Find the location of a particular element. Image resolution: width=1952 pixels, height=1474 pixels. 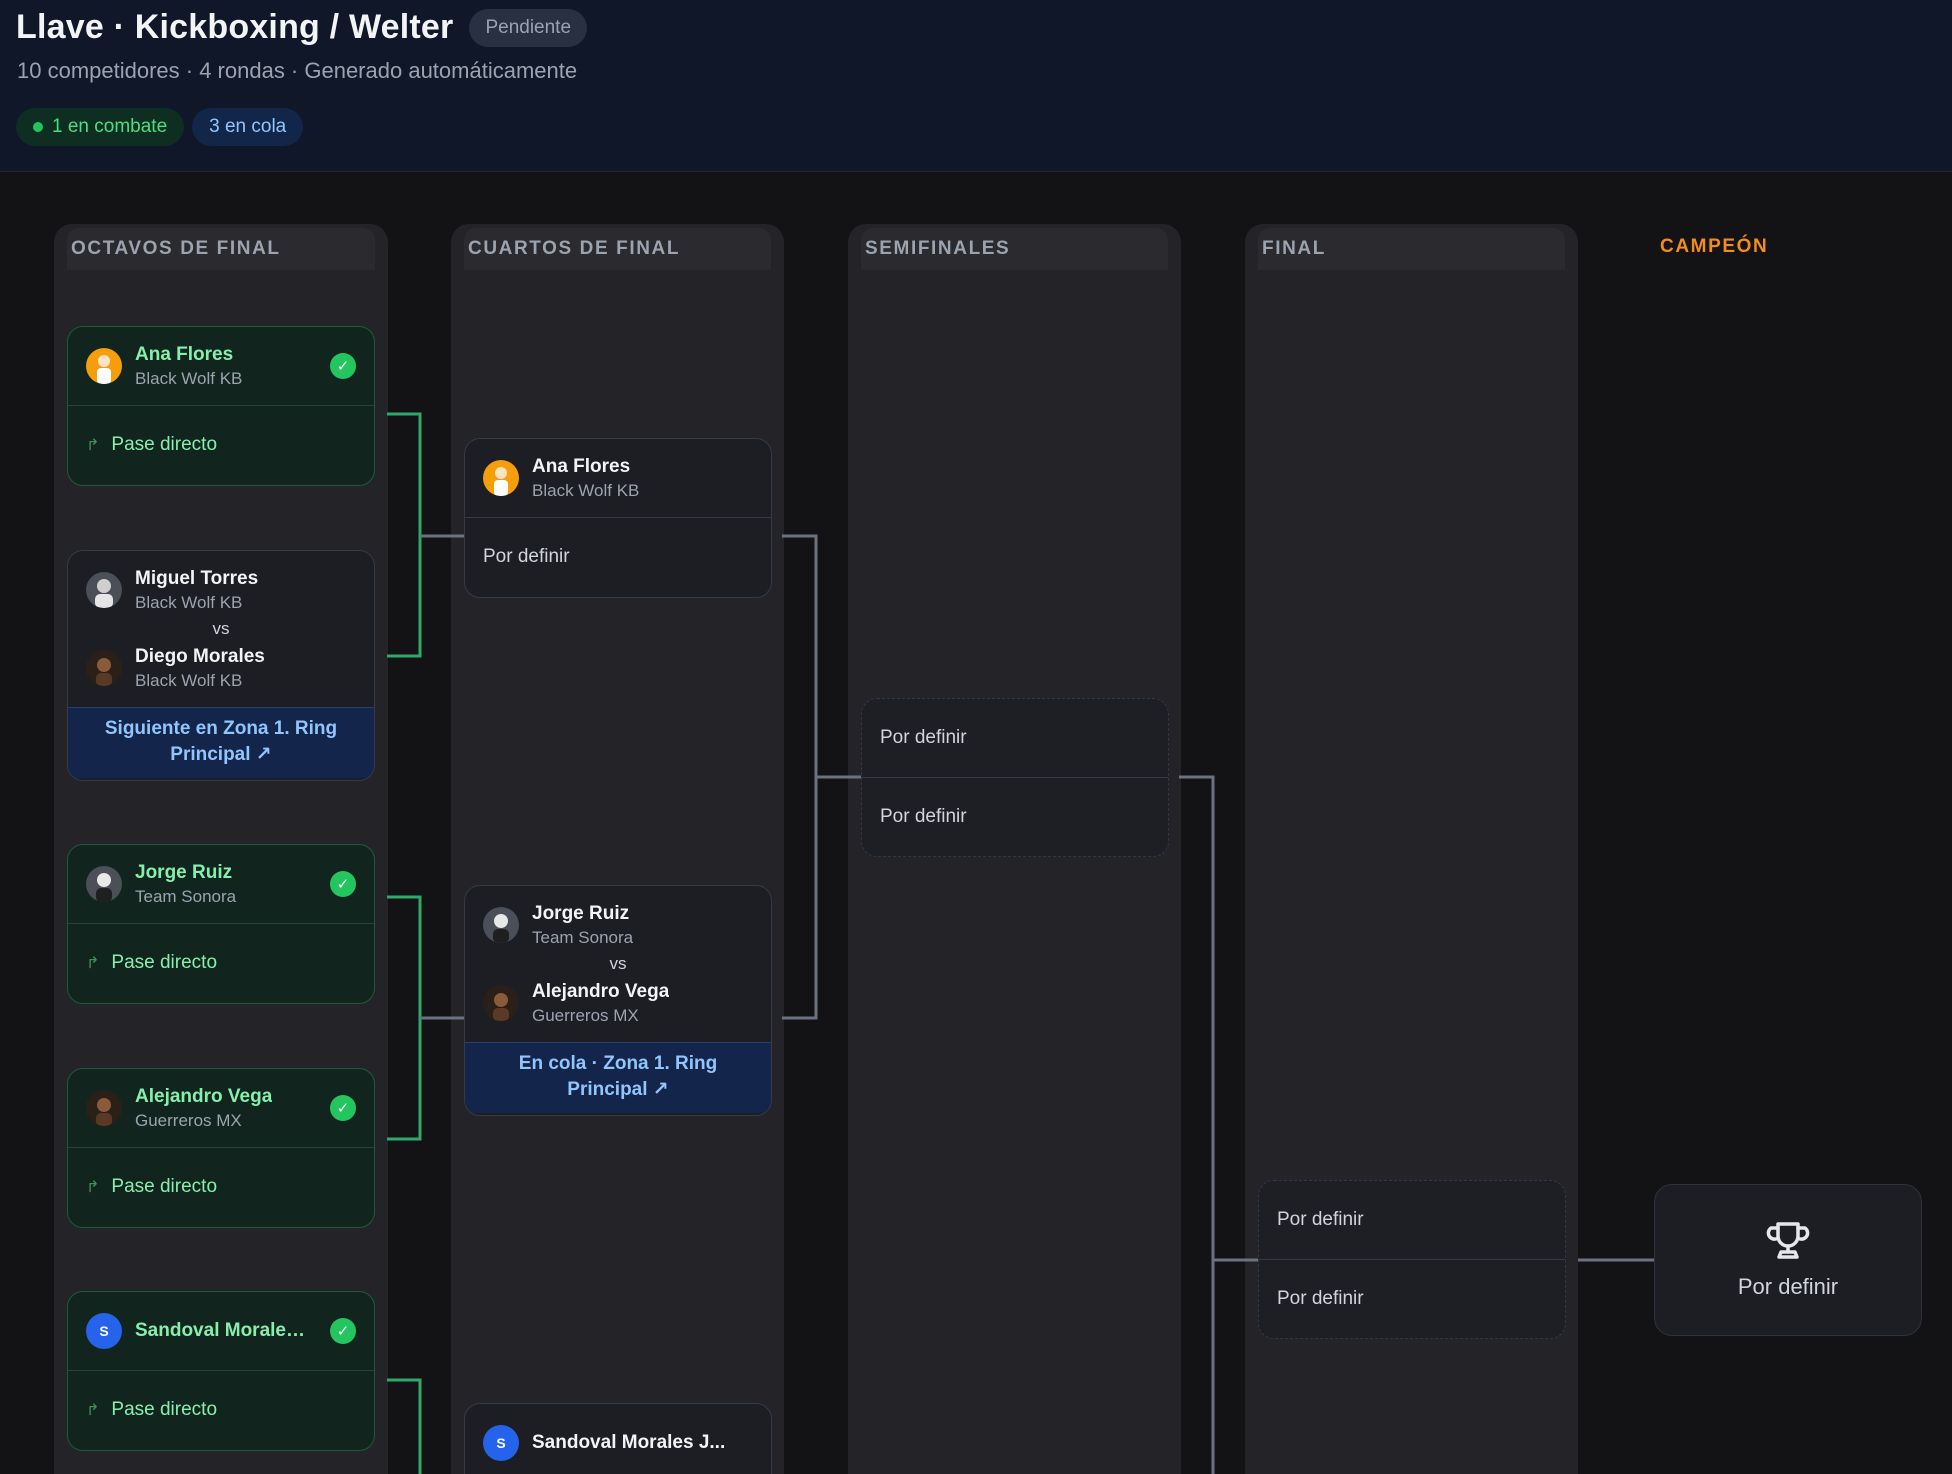

page-title: Llave · Kickboxing / Welter is located at coordinates (235, 27).